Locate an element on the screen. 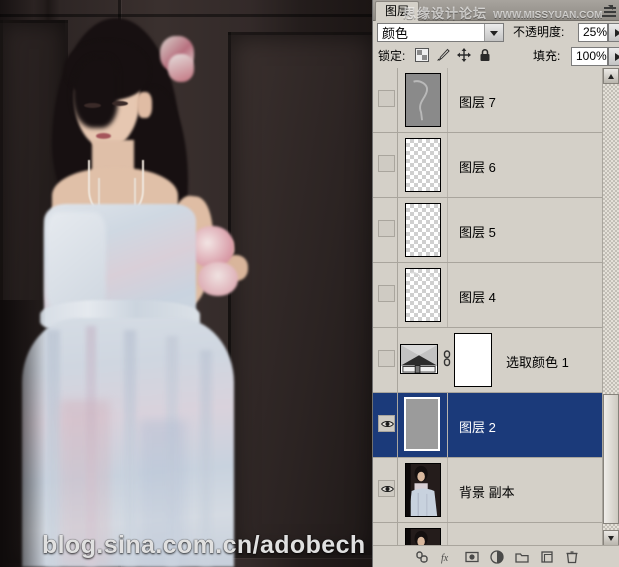  blend-mode-value: 颜色 is located at coordinates (395, 33).